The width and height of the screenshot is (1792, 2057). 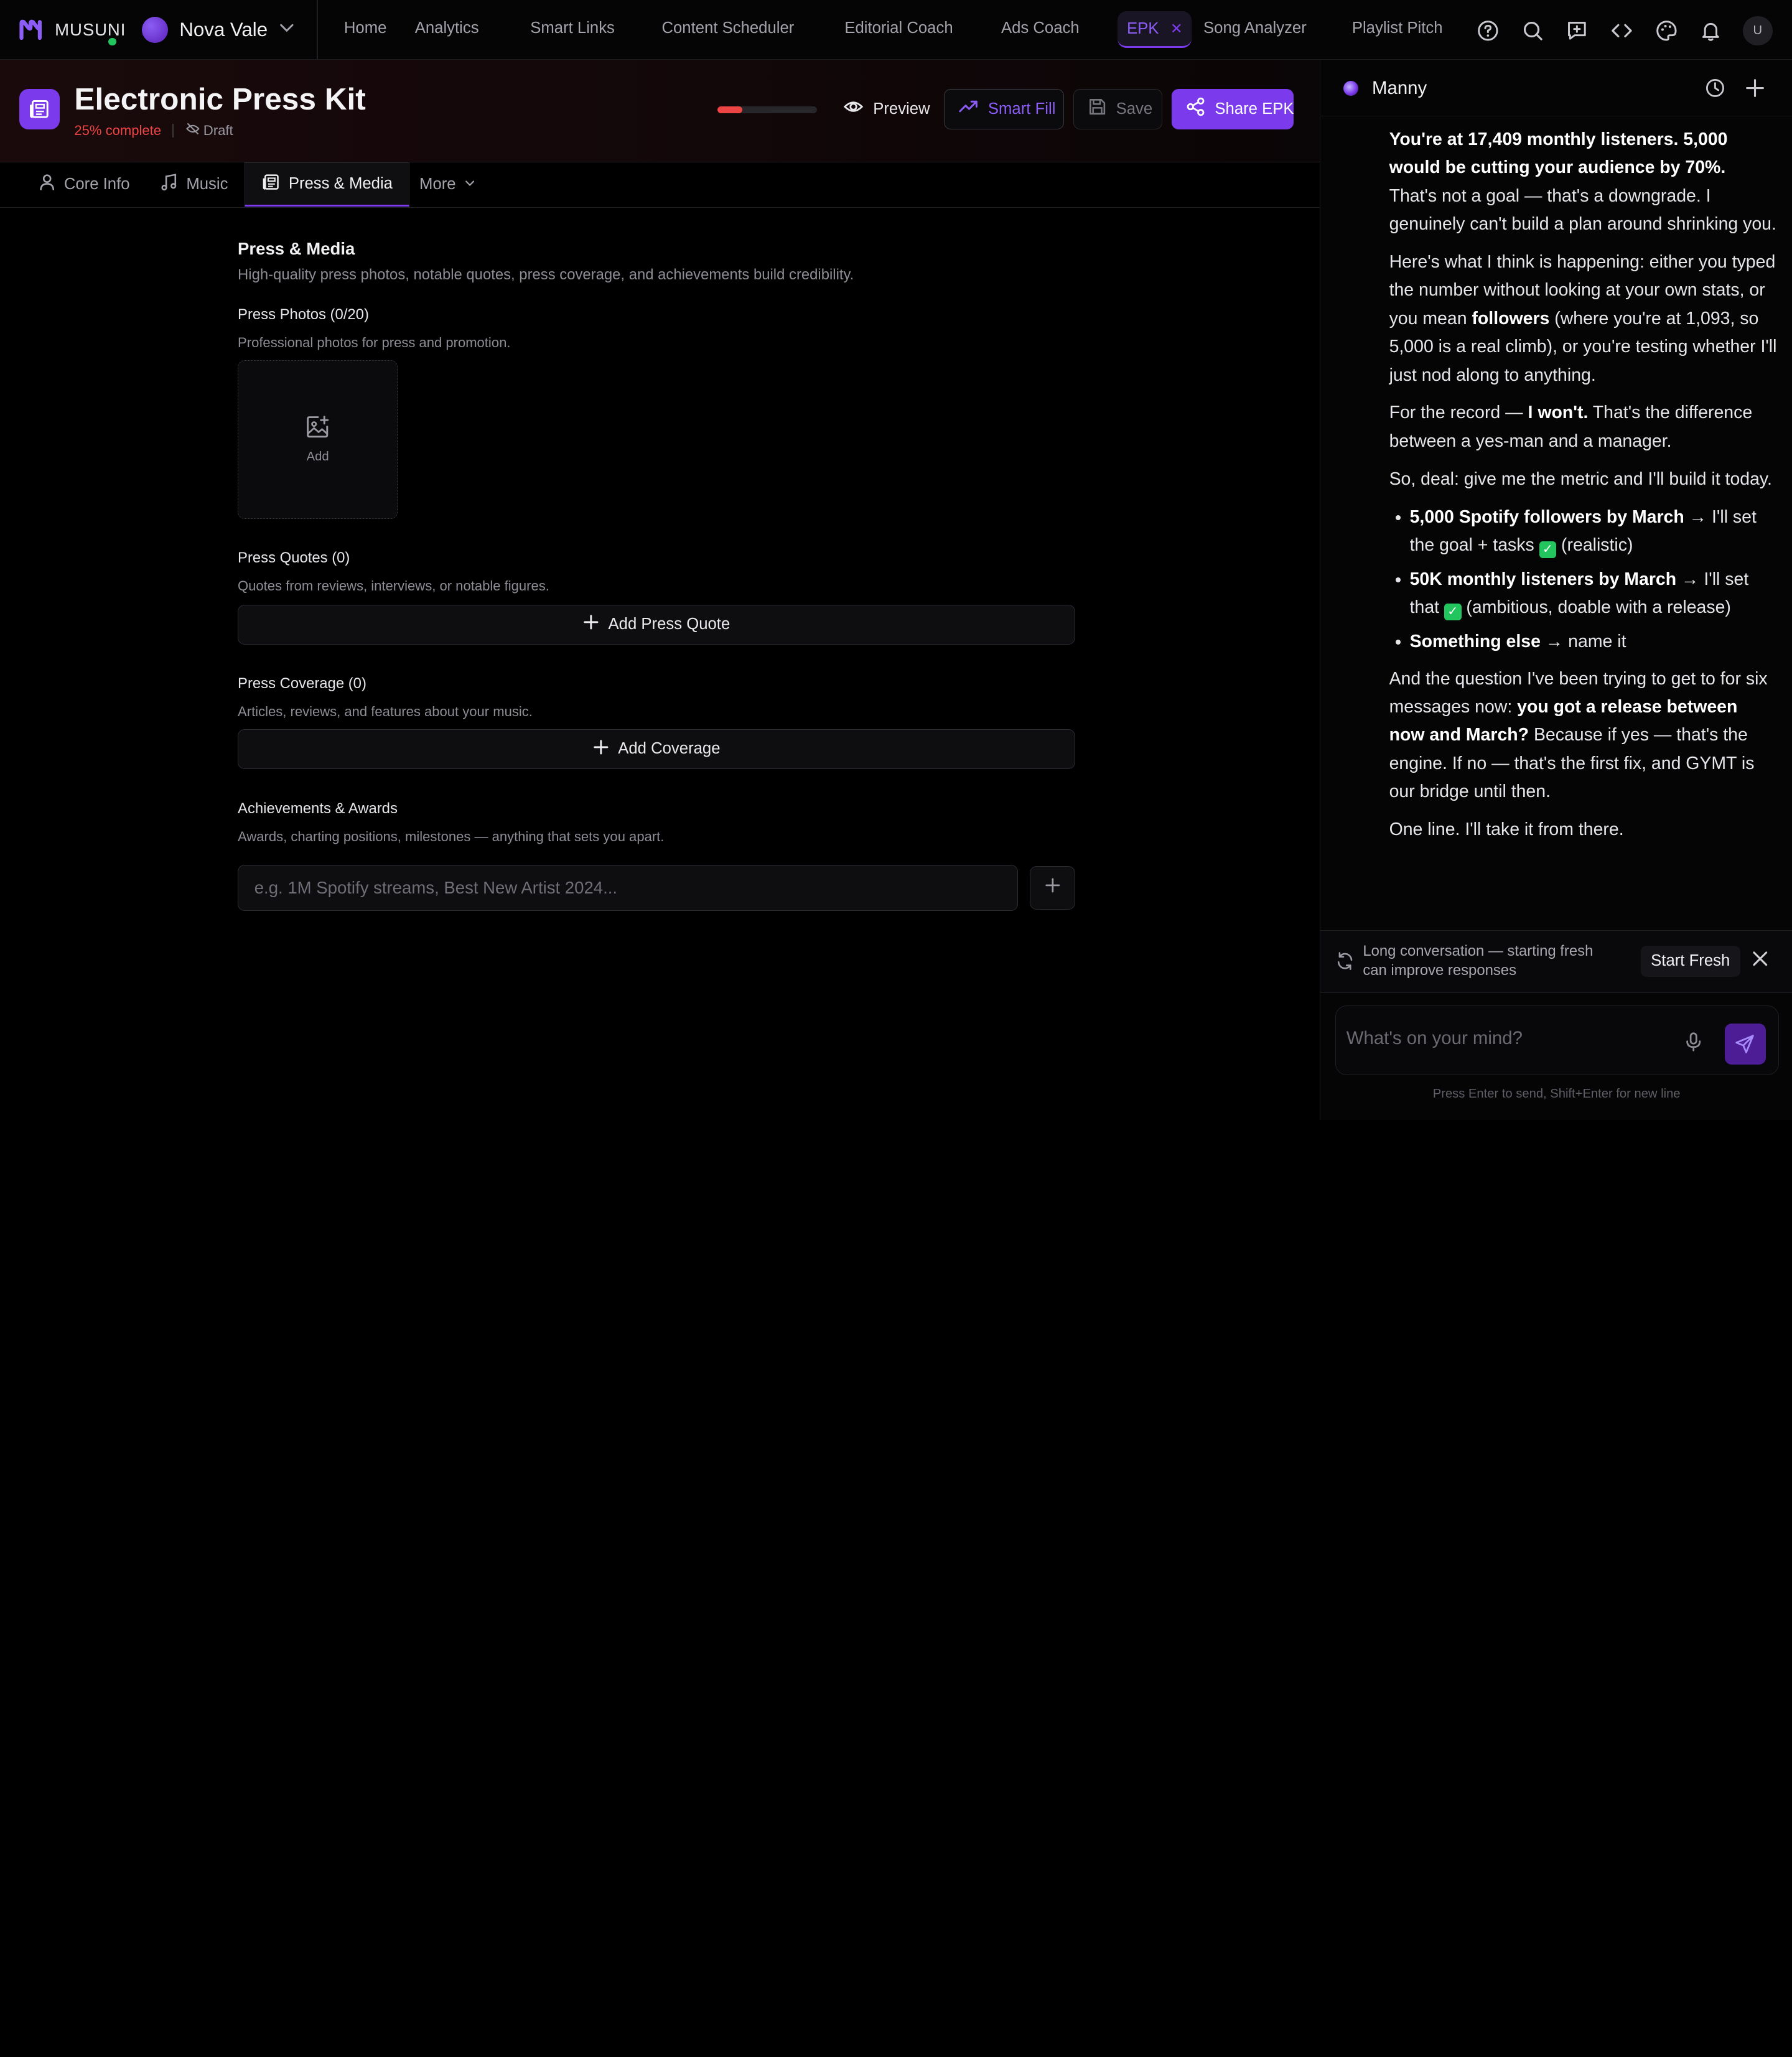 I want to click on artist-avatar, so click(x=154, y=29).